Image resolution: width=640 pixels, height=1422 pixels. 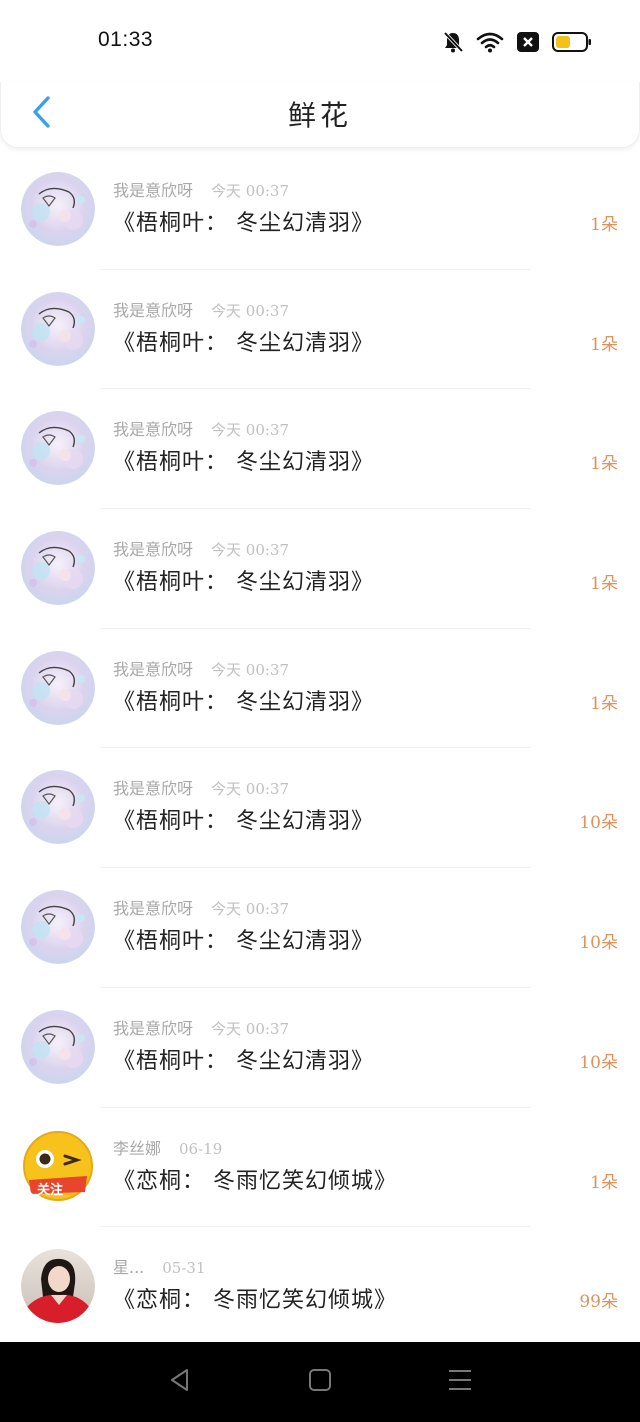 What do you see at coordinates (528, 42) in the screenshot?
I see `sim-blocked-icon` at bounding box center [528, 42].